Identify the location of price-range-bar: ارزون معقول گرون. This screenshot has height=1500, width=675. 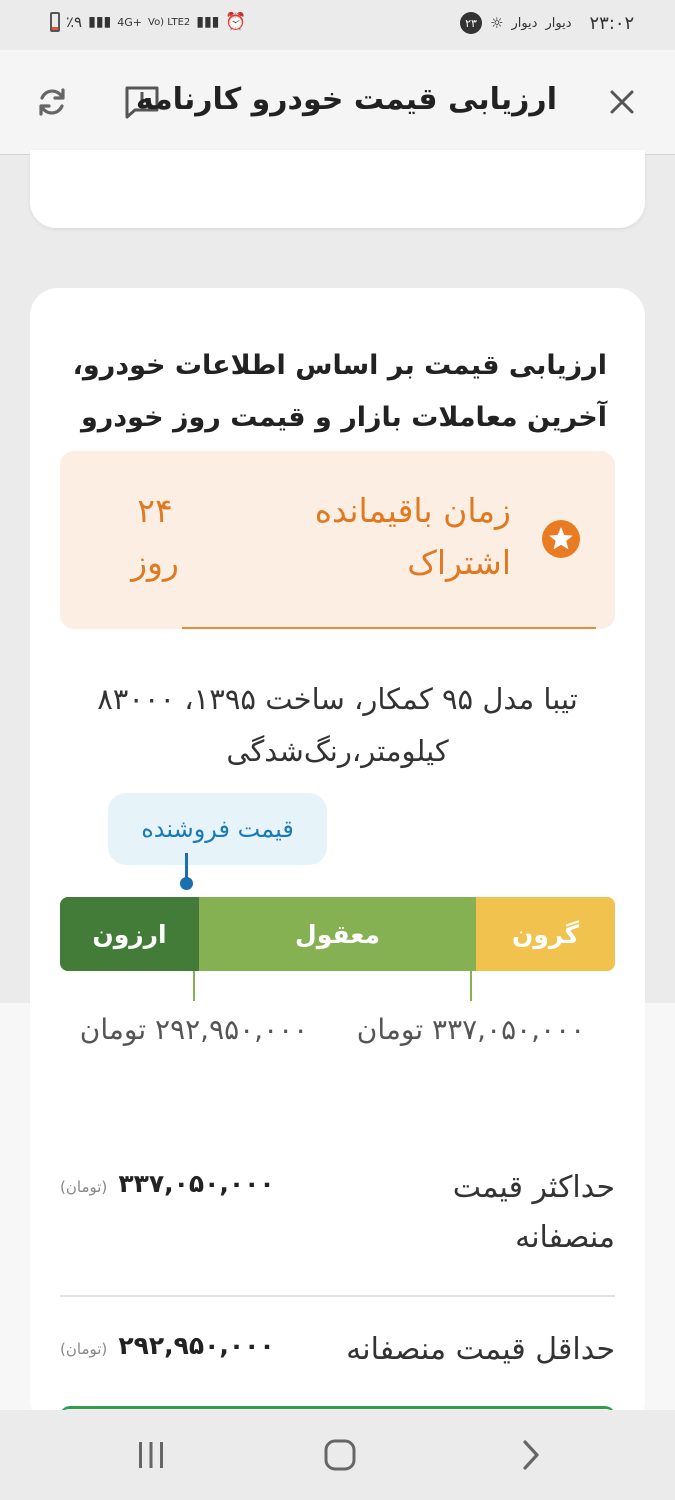
(337, 934).